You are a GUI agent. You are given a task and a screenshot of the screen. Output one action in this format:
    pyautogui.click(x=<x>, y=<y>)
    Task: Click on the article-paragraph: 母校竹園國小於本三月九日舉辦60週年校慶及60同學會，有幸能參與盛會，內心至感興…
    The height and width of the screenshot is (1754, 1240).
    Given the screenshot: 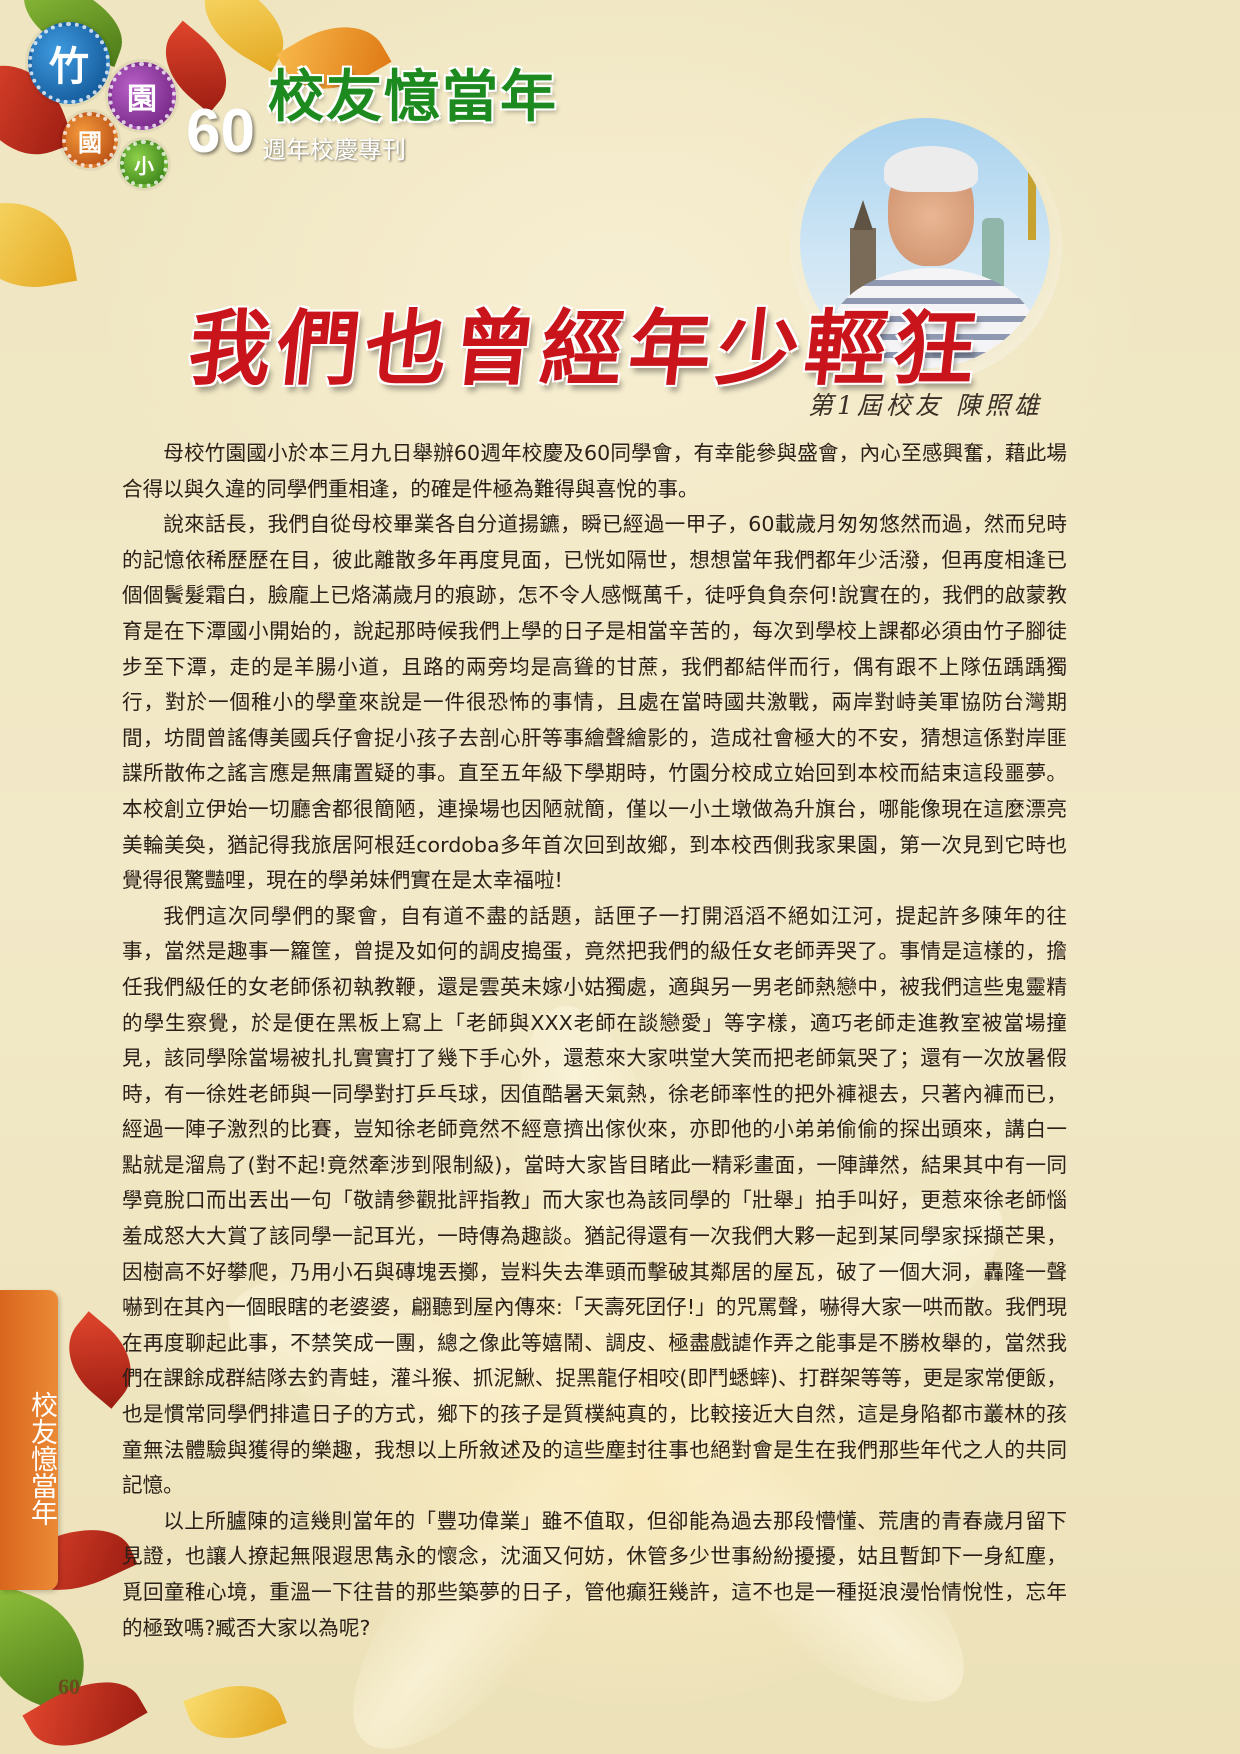 What is the action you would take?
    pyautogui.click(x=594, y=471)
    